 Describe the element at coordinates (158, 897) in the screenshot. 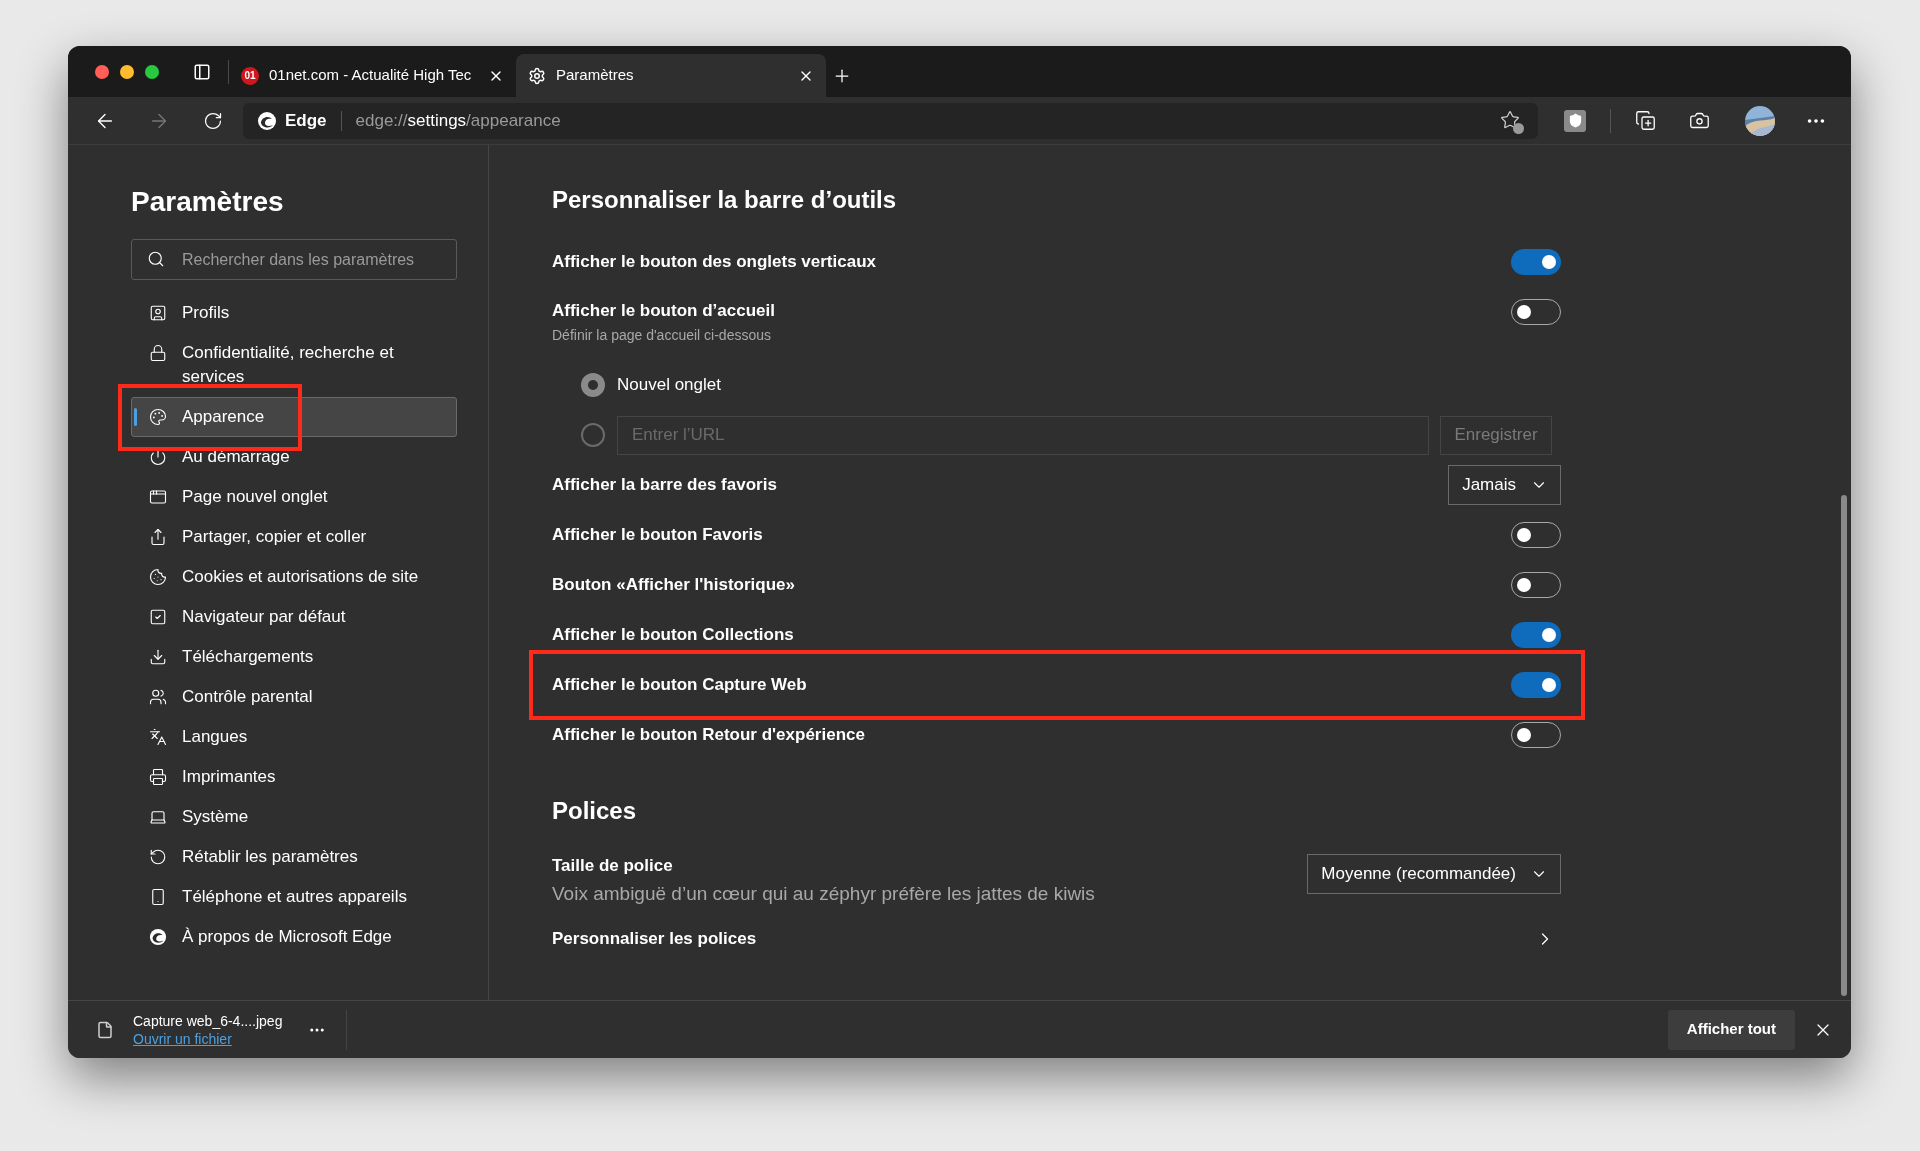

I see `smartphone-icon` at that location.